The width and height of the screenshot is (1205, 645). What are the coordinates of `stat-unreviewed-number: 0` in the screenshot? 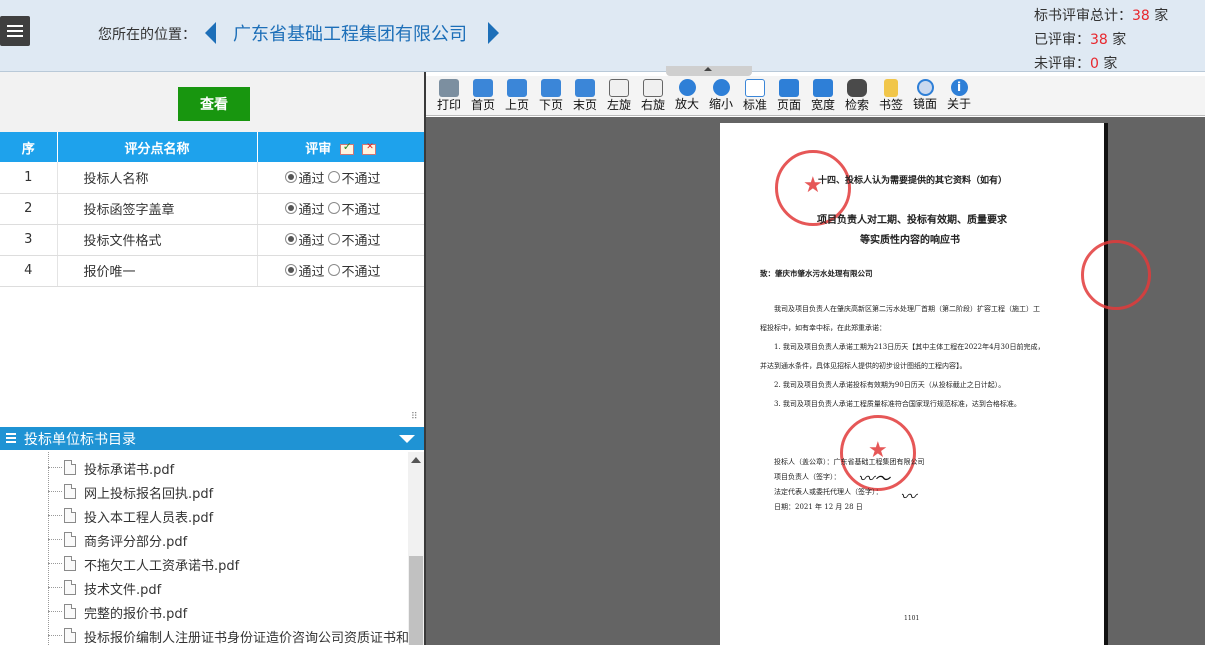 It's located at (1094, 64).